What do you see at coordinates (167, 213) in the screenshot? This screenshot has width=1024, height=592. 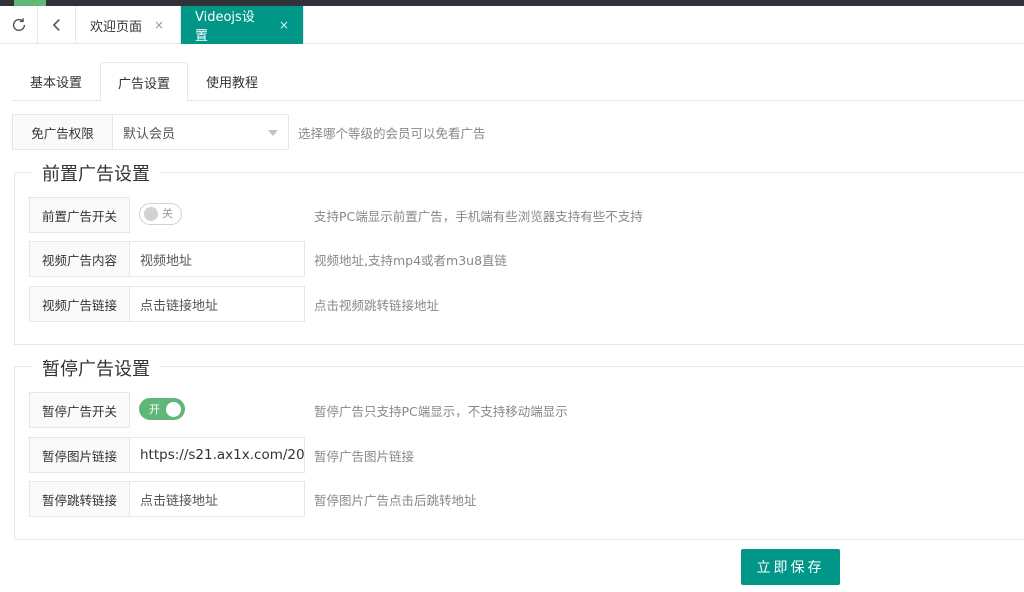 I see `toggle-state-text: 关` at bounding box center [167, 213].